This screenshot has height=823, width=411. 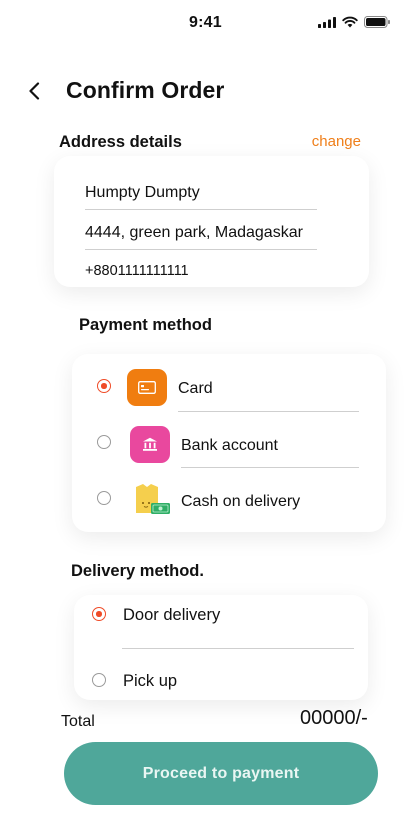 I want to click on payment-radio-cash-on-delivery, so click(x=104, y=498).